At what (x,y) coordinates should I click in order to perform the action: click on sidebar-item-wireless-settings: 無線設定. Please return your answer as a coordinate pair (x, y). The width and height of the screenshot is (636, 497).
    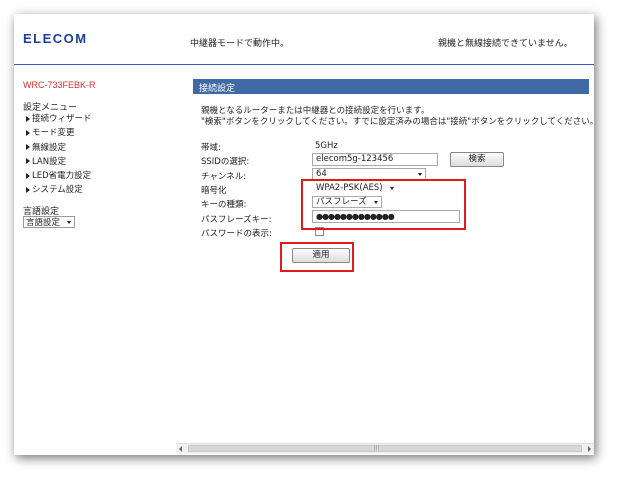
    Looking at the image, I should click on (59, 148).